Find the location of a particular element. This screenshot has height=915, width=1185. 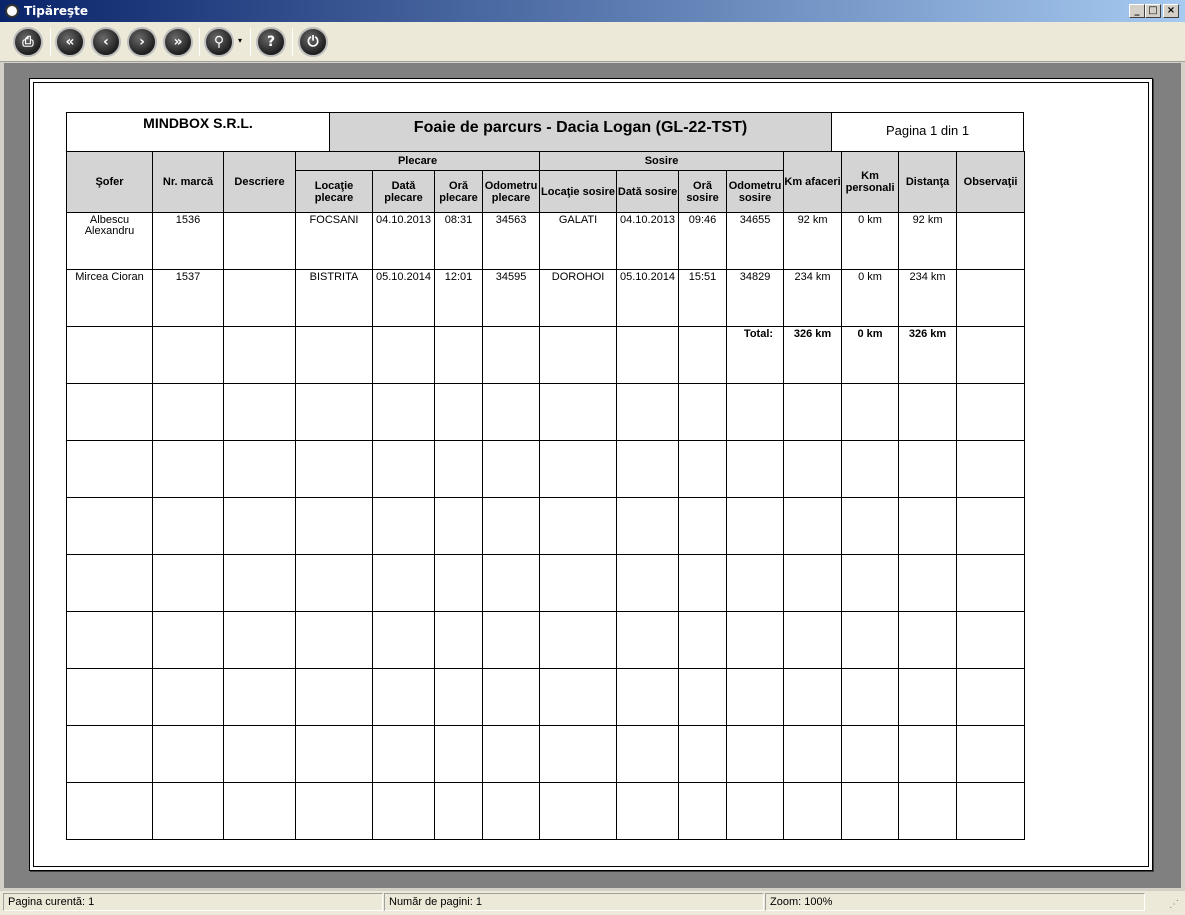

col-badge: Nr. marcă is located at coordinates (188, 182).